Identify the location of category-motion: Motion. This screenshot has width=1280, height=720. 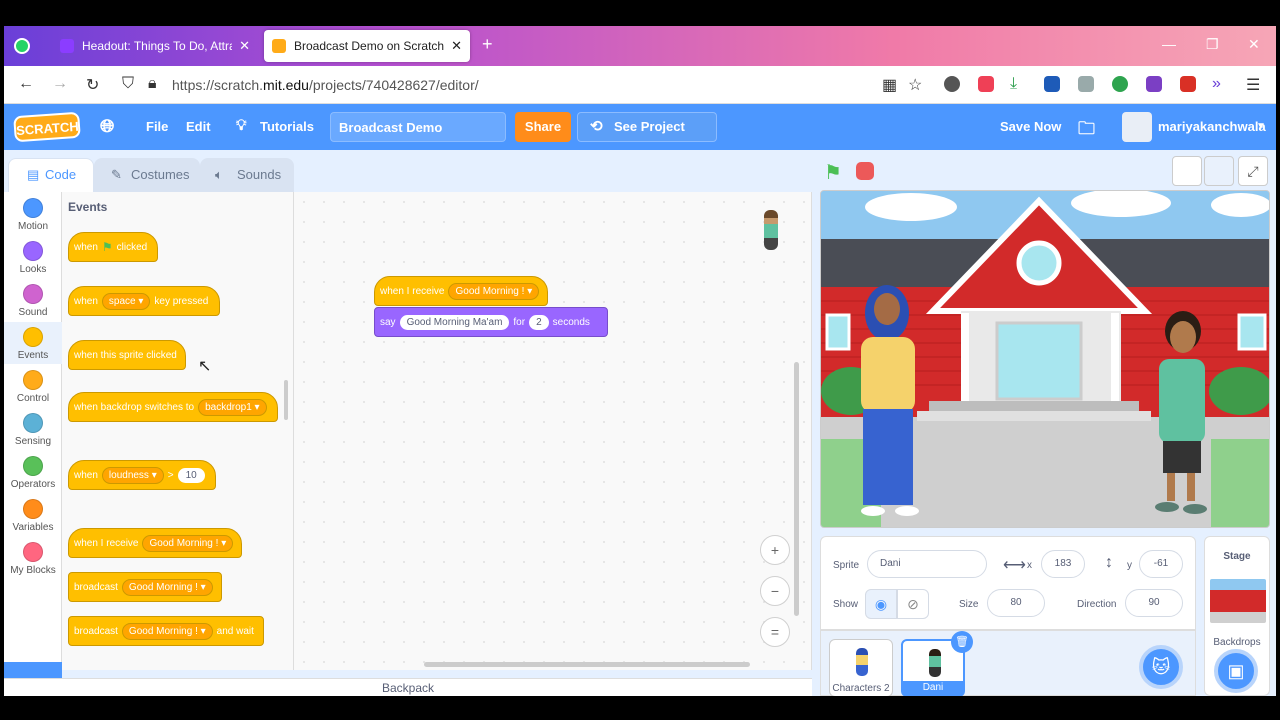
(33, 215).